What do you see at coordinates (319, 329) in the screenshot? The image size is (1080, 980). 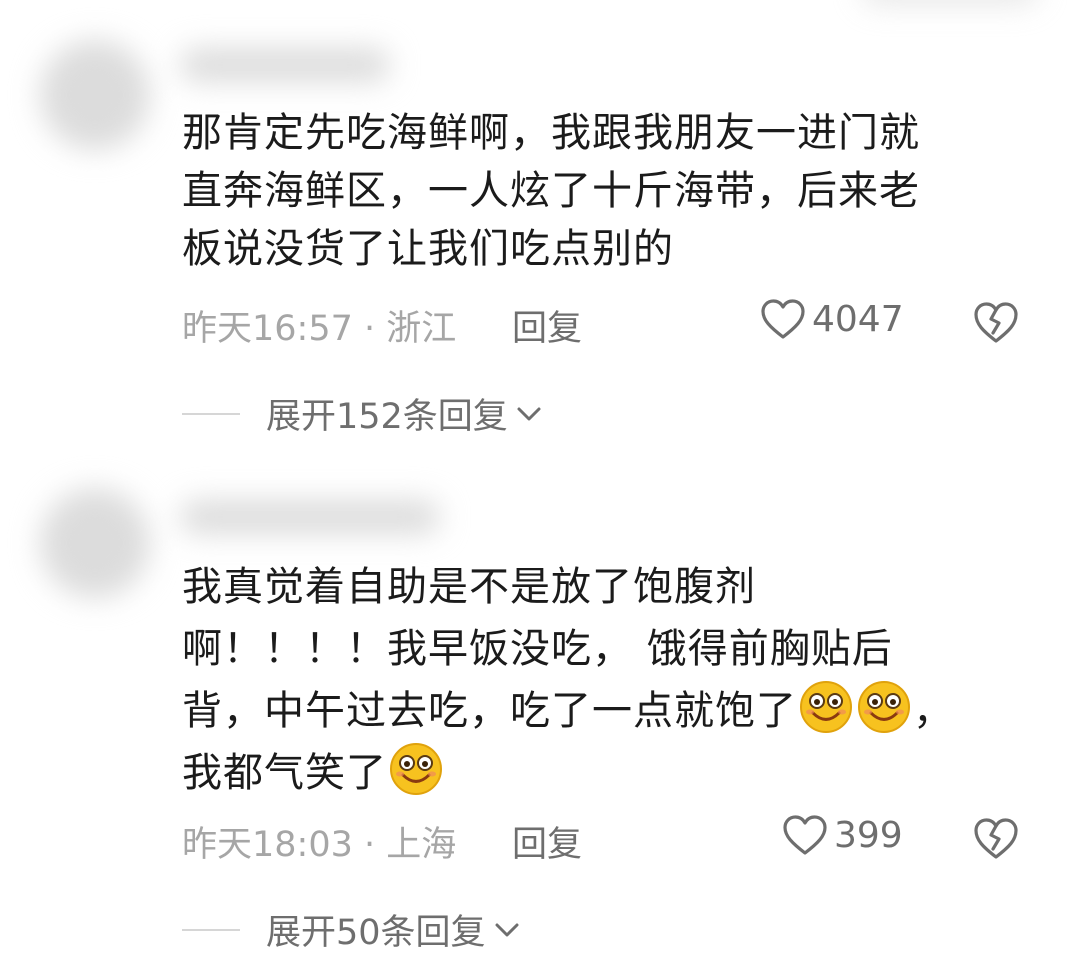 I see `comment-meta: 昨天16:57 · 浙江` at bounding box center [319, 329].